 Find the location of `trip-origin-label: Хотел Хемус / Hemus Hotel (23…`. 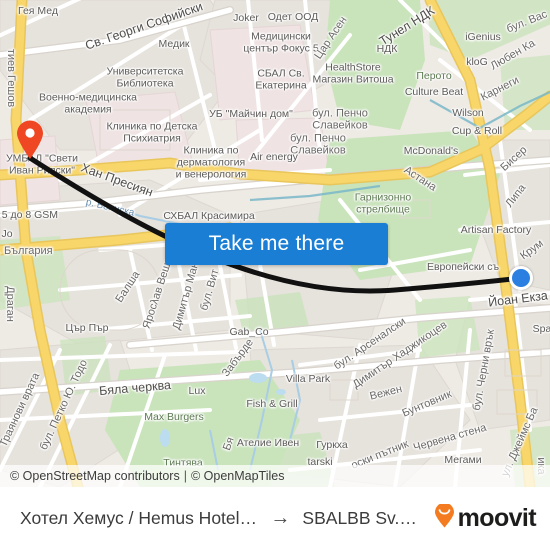

trip-origin-label: Хотел Хемус / Hemus Hotel (23… is located at coordinates (139, 518).